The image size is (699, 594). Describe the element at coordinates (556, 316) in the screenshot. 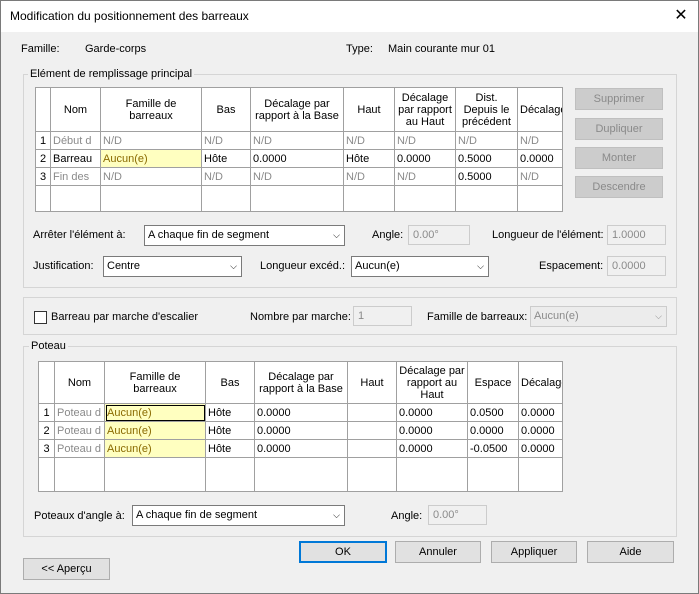

I see `stair-baluster-family-value: Aucun(e)` at that location.